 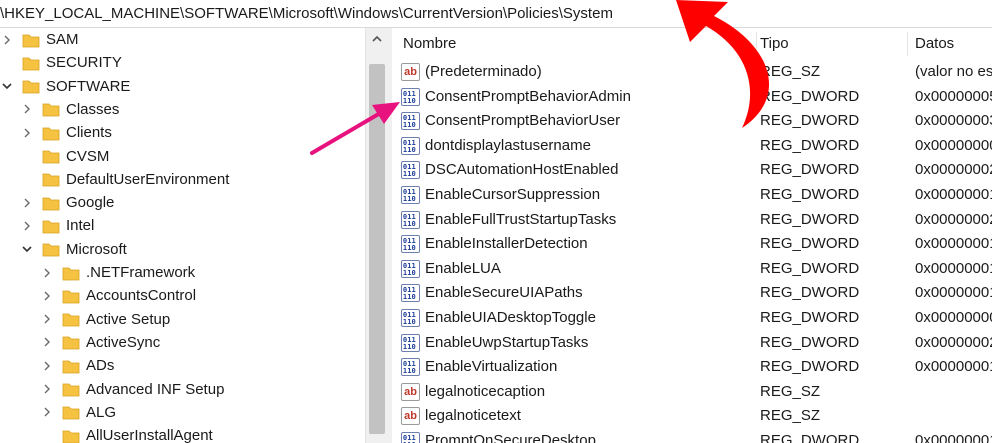 I want to click on tree-item: Advanced INF Setup, so click(x=132, y=389).